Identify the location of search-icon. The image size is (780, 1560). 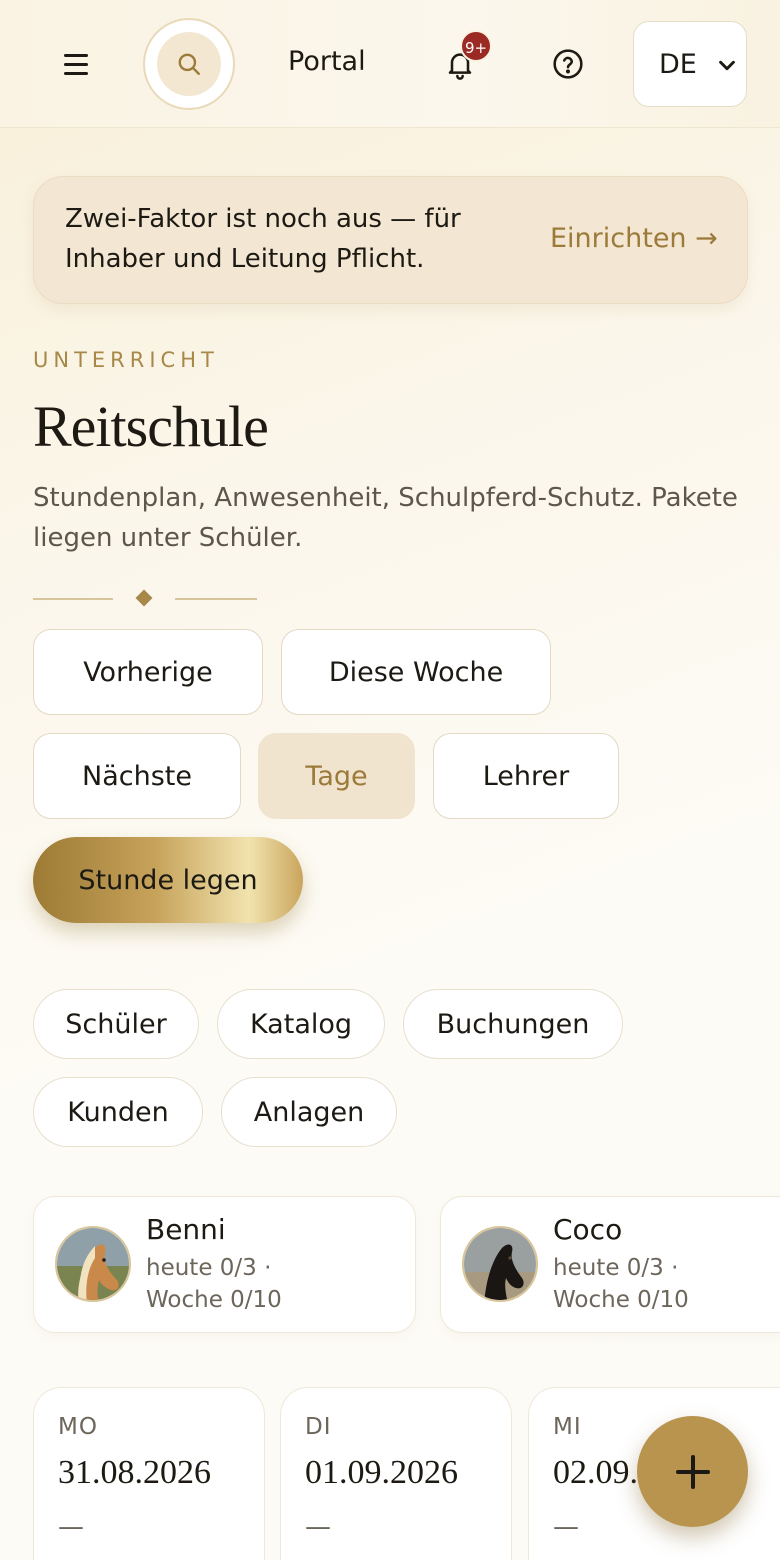
(189, 64).